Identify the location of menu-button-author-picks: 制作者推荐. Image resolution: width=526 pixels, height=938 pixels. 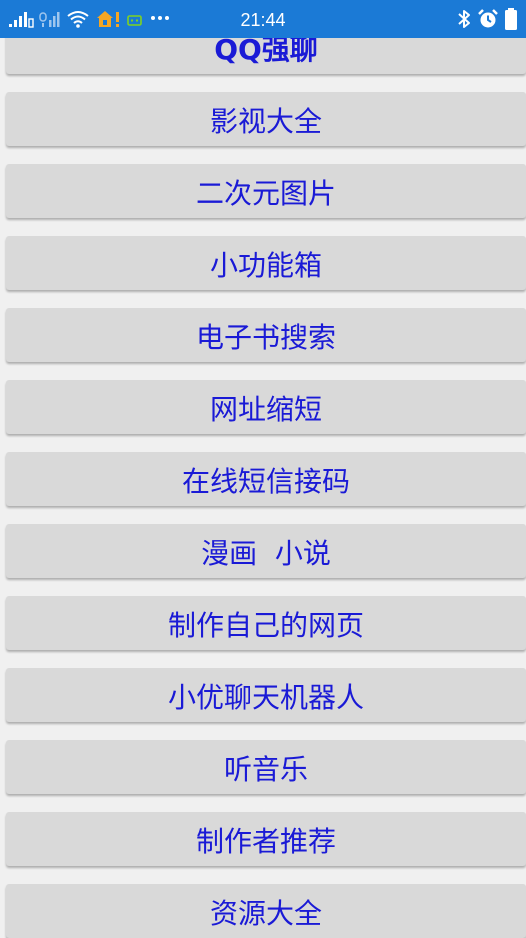
(266, 839).